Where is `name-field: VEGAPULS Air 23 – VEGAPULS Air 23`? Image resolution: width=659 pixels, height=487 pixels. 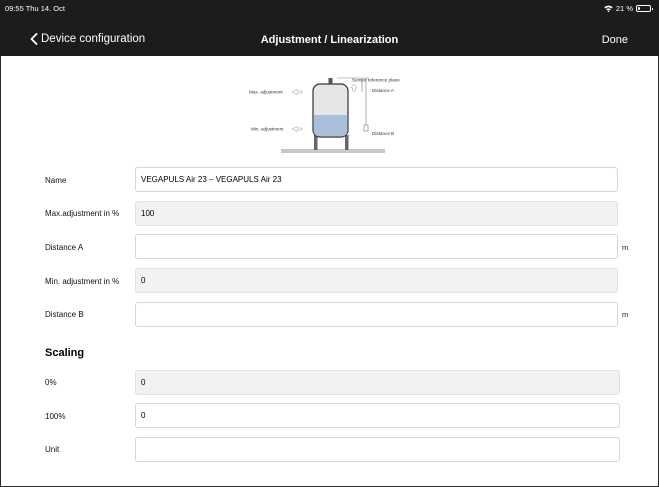
name-field: VEGAPULS Air 23 – VEGAPULS Air 23 is located at coordinates (376, 179).